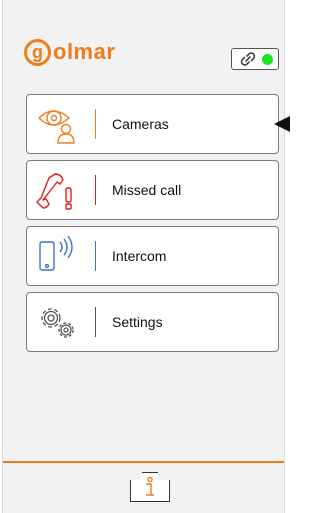  What do you see at coordinates (58, 322) in the screenshot?
I see `settings-gears-icon` at bounding box center [58, 322].